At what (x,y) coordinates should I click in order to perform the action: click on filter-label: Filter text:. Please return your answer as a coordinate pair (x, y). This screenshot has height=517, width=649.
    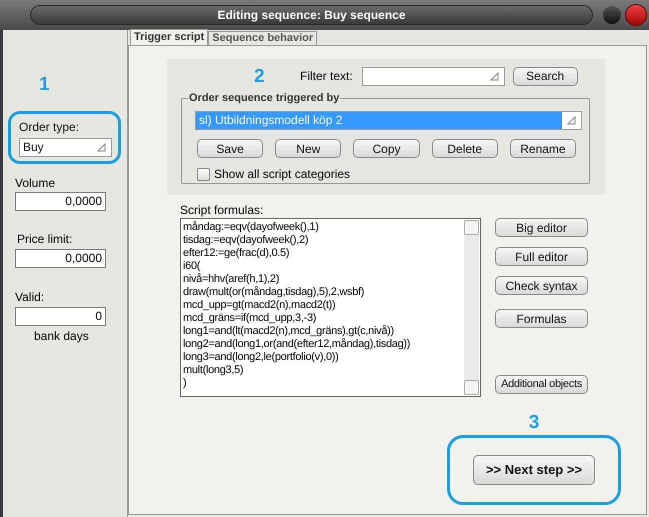
    Looking at the image, I should click on (326, 76).